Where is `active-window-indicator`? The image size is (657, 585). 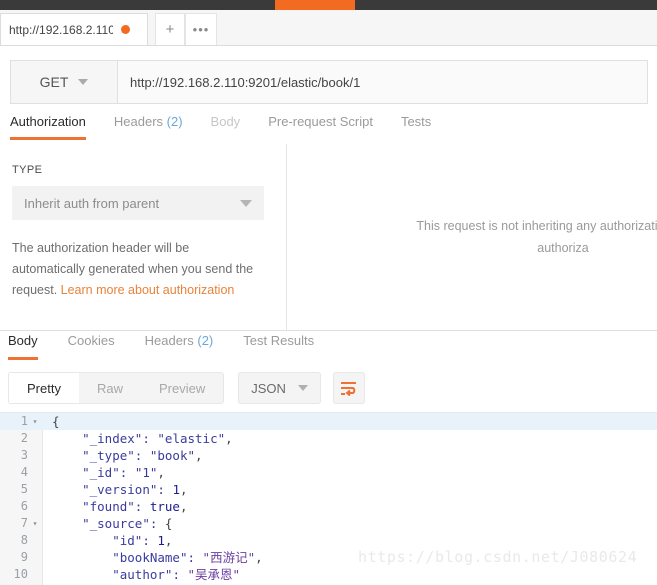 active-window-indicator is located at coordinates (315, 5).